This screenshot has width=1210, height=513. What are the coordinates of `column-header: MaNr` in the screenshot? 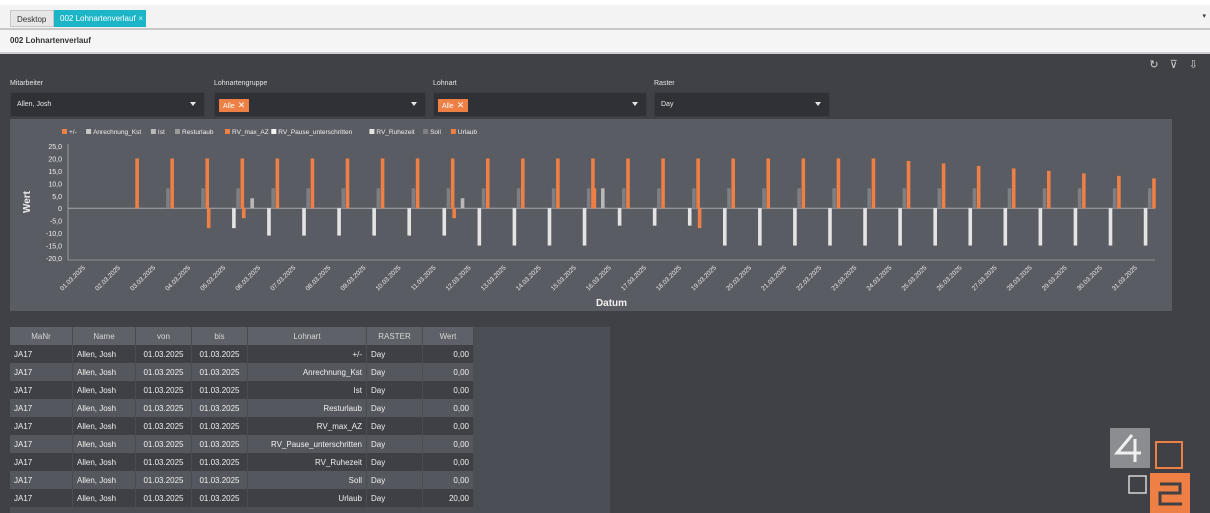 It's located at (41, 336).